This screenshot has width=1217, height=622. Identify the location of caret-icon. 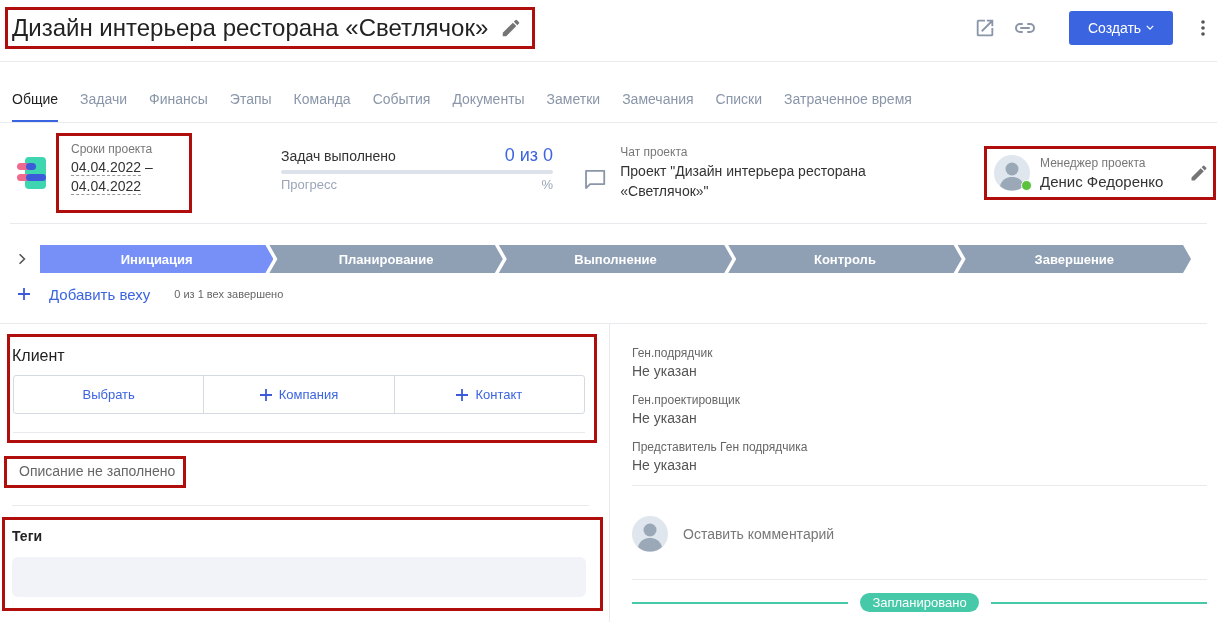
(1150, 27).